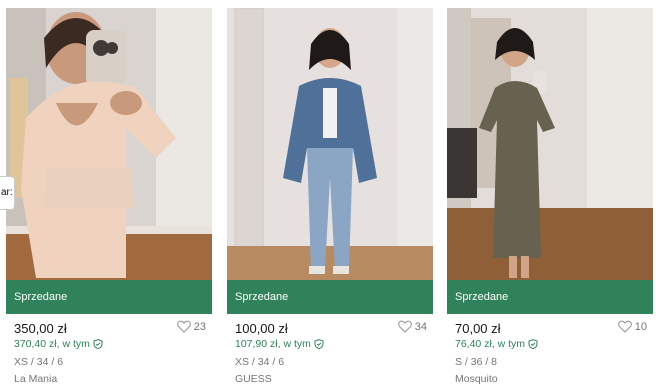  Describe the element at coordinates (476, 379) in the screenshot. I see `item-brand: Mosquito` at that location.